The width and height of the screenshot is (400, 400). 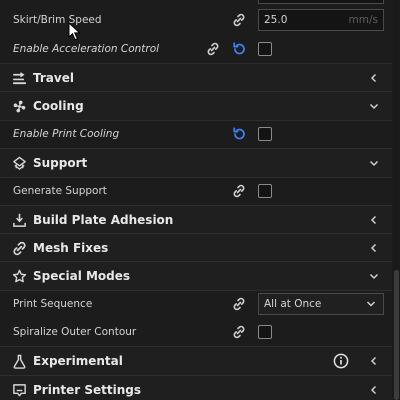 I want to click on travel-icon, so click(x=19, y=78).